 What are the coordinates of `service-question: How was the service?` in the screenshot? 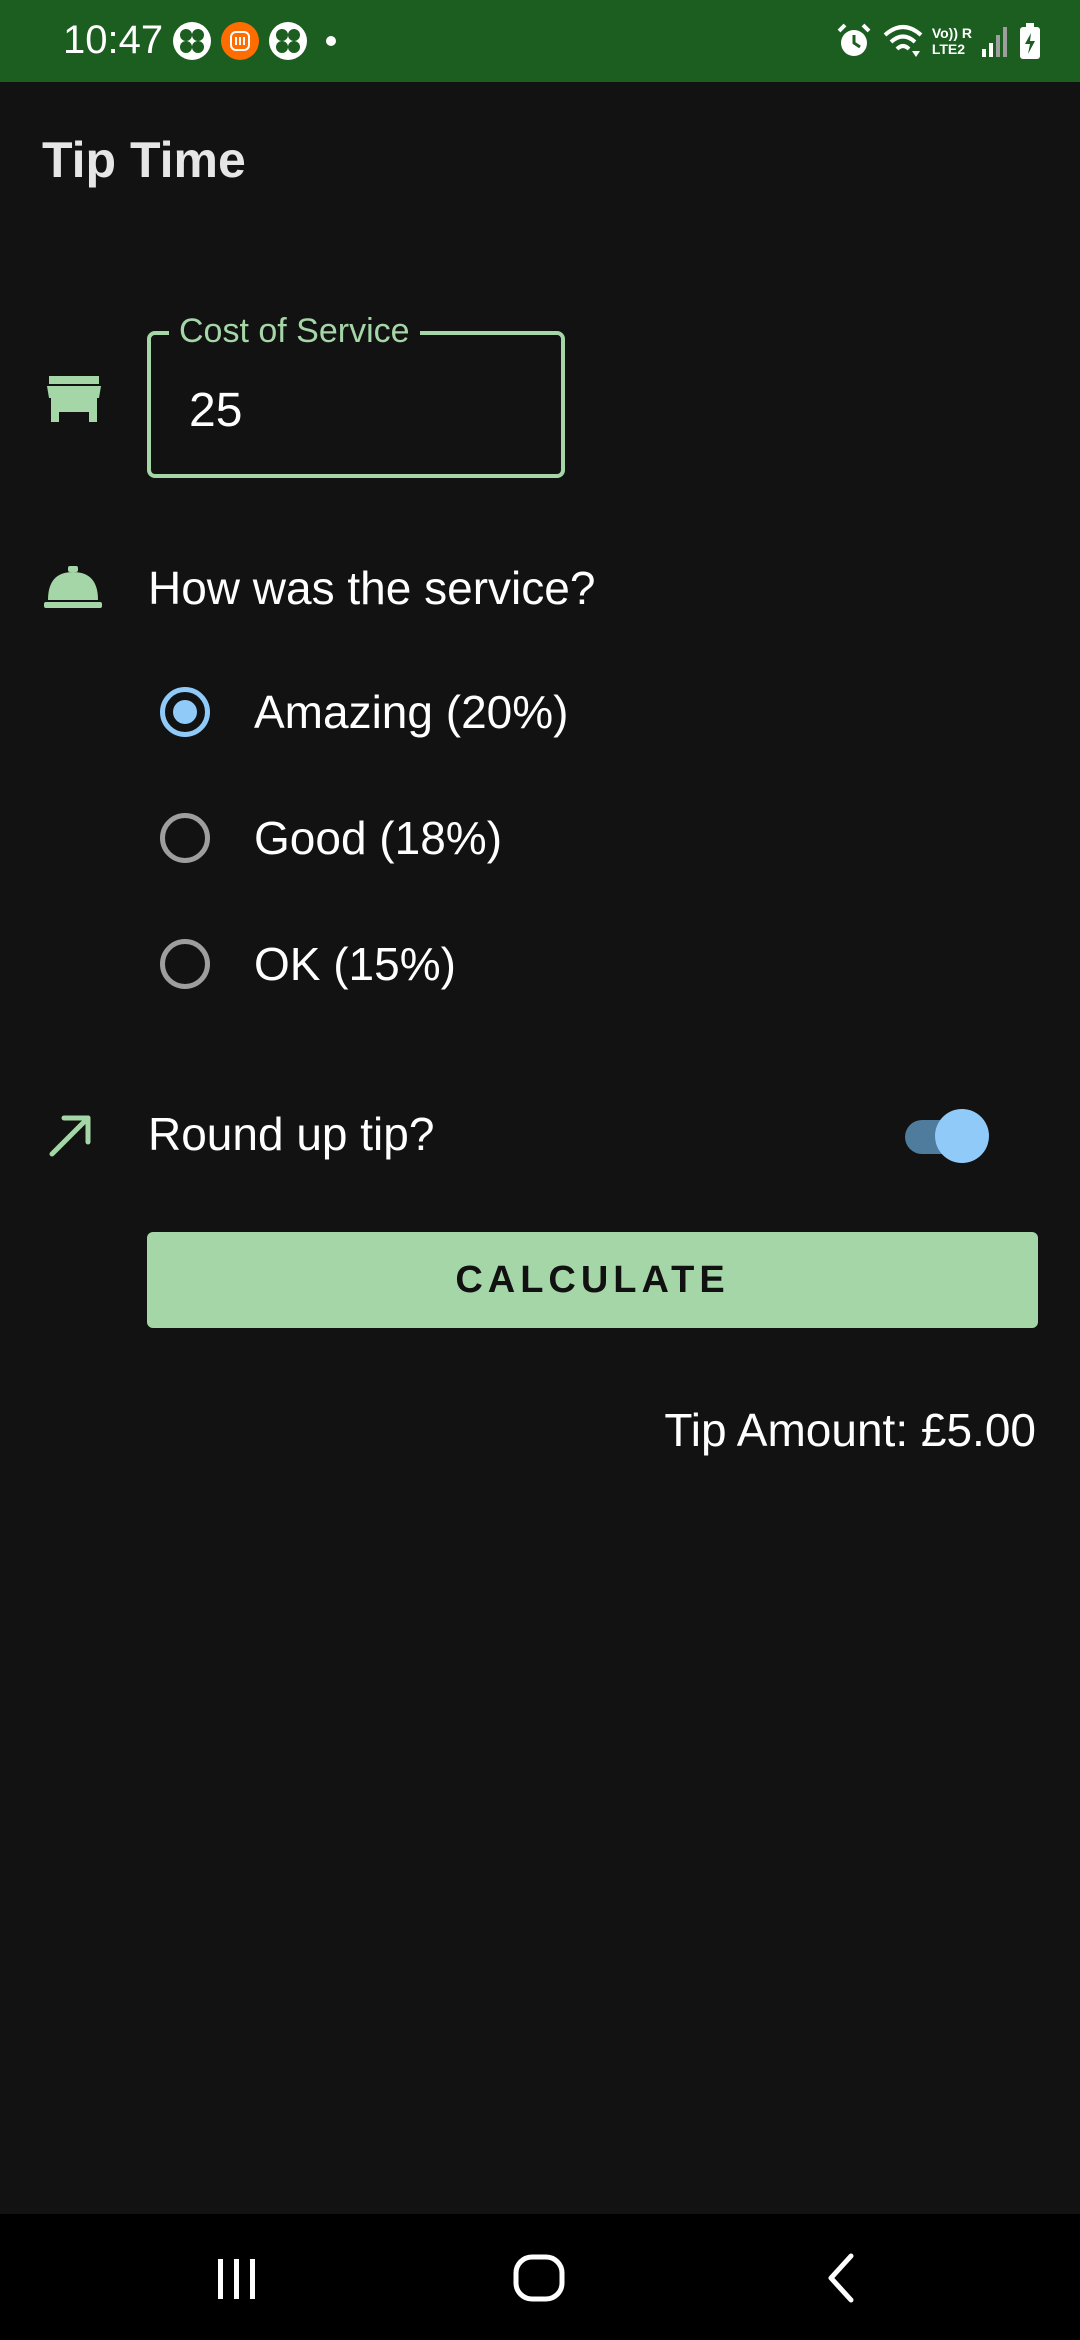 It's located at (372, 588).